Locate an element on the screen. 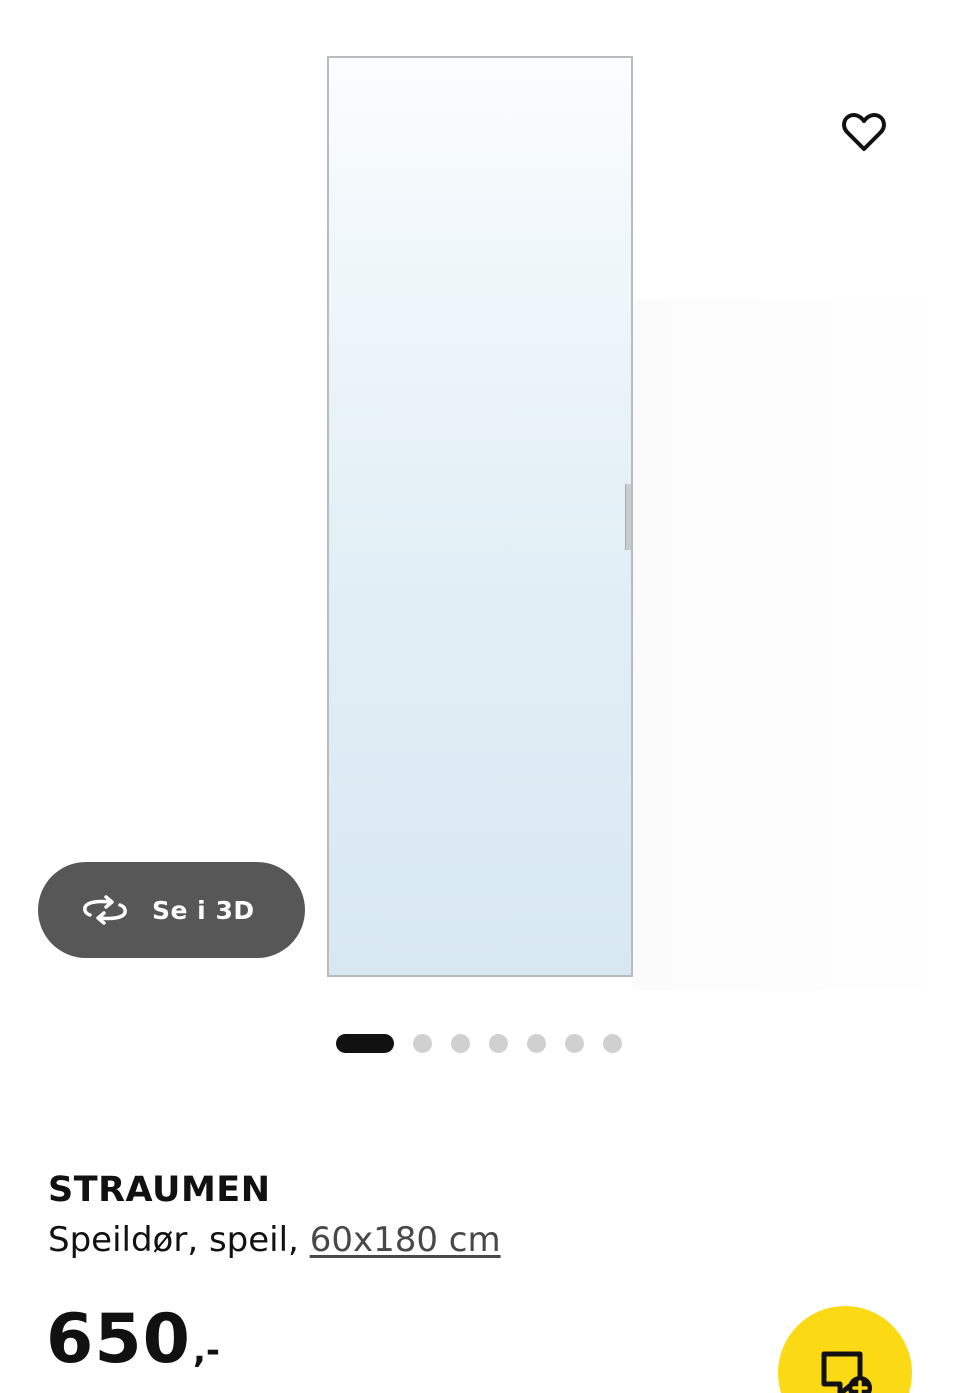 Image resolution: width=960 pixels, height=1393 pixels. product-name: STRAUMEN is located at coordinates (159, 1190).